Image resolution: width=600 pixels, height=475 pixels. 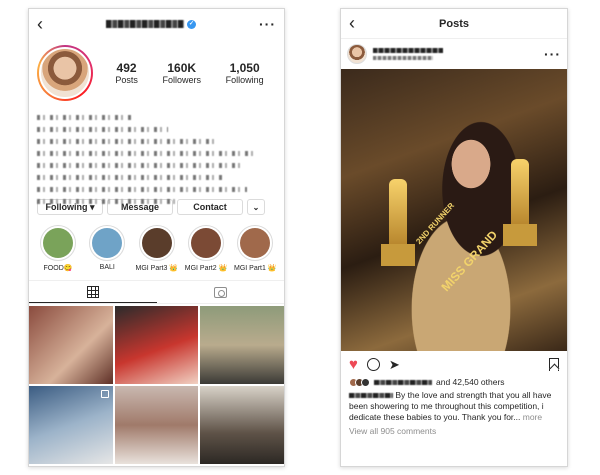 What do you see at coordinates (157, 268) in the screenshot?
I see `highlight-label: MGI Part3 👑` at bounding box center [157, 268].